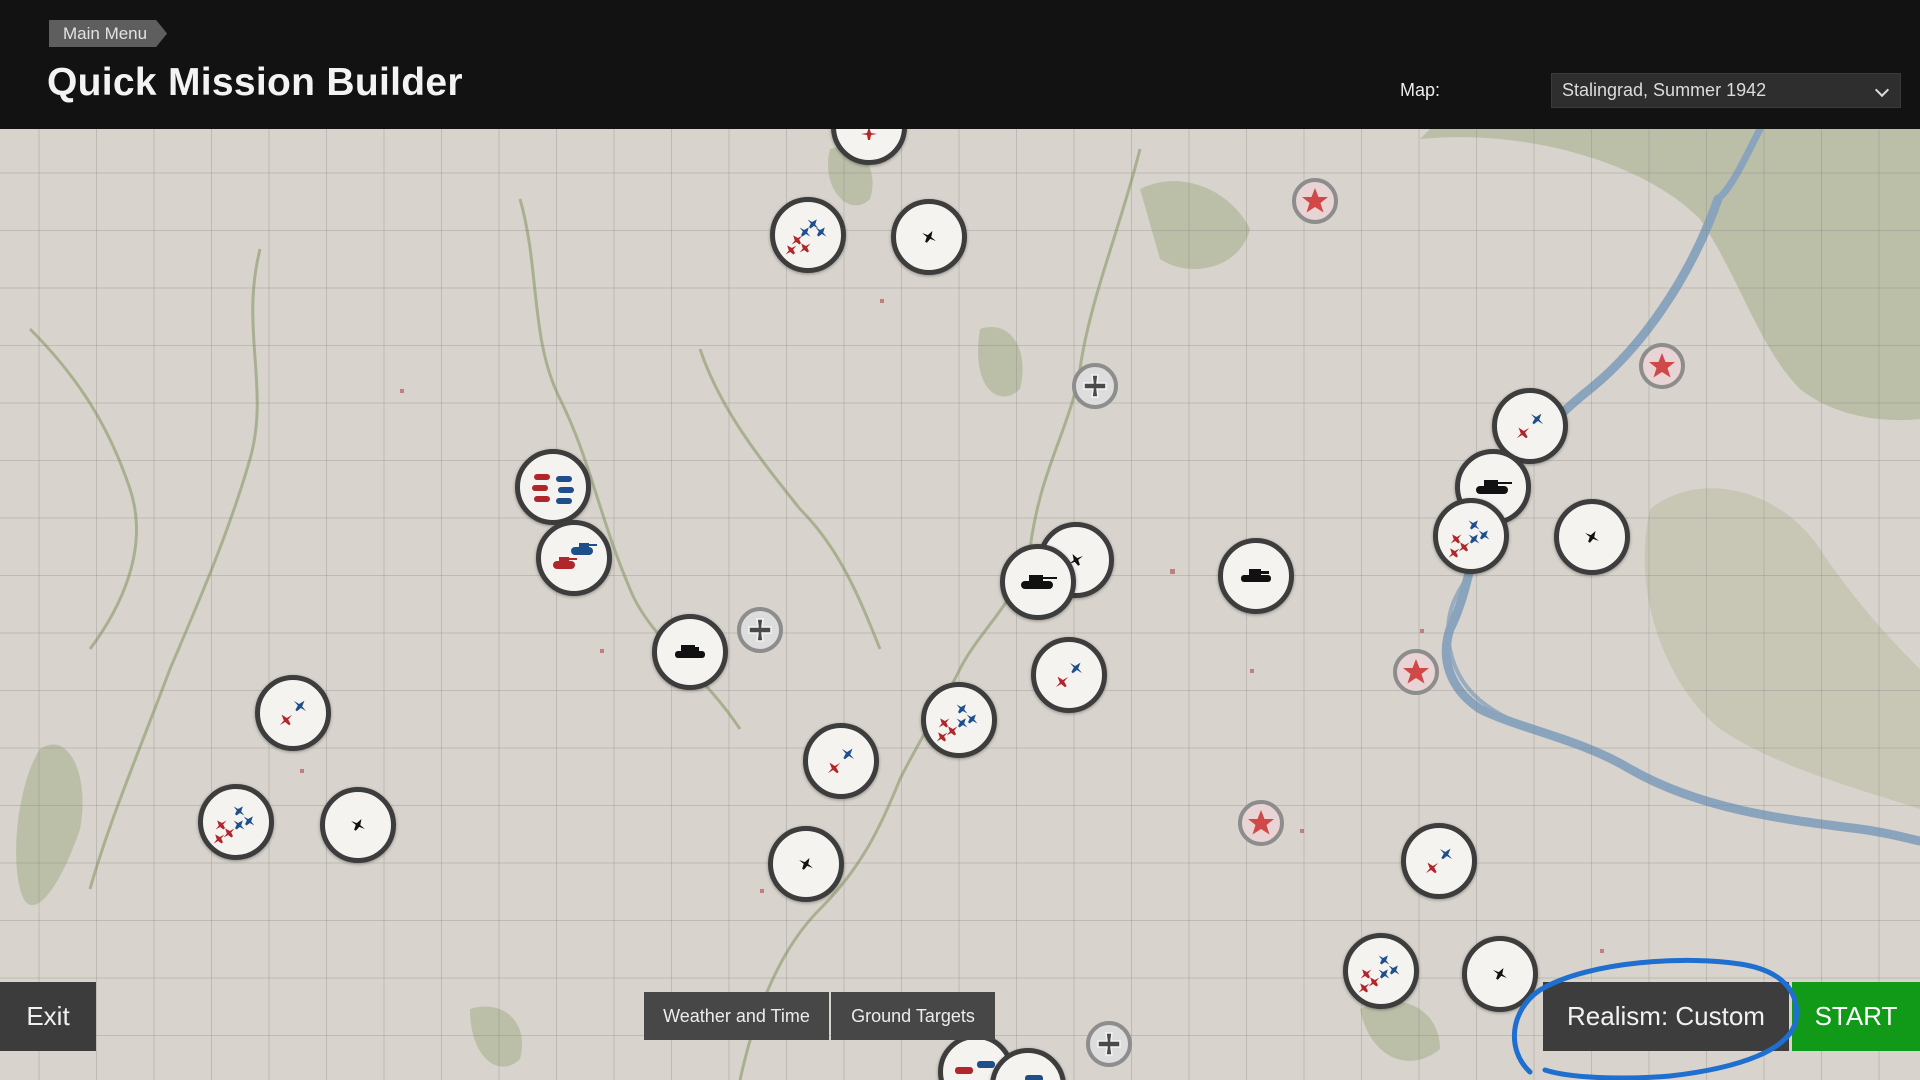  What do you see at coordinates (1038, 582) in the screenshot?
I see `map-marker-tank` at bounding box center [1038, 582].